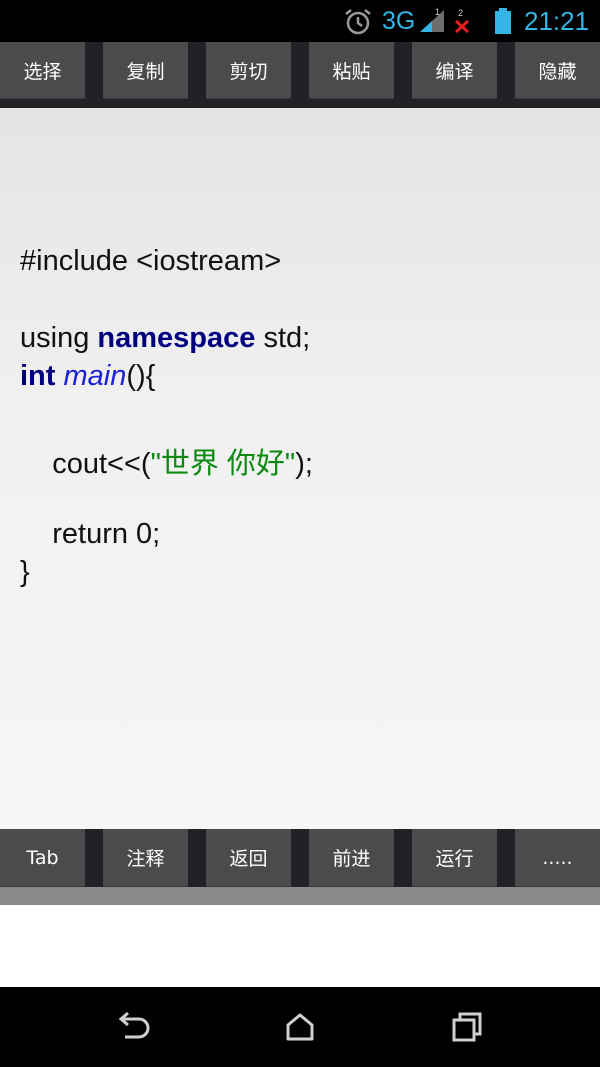 The height and width of the screenshot is (1067, 600). What do you see at coordinates (300, 896) in the screenshot?
I see `divider-bar` at bounding box center [300, 896].